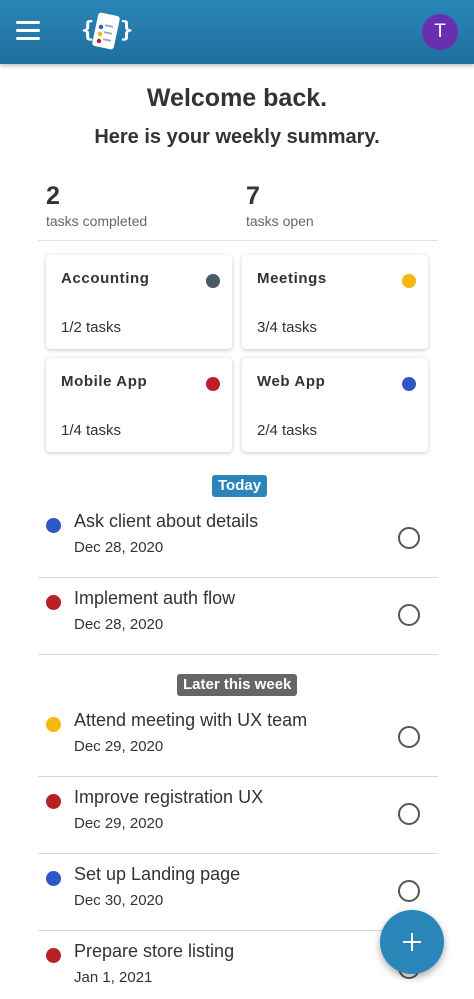 The width and height of the screenshot is (474, 999). Describe the element at coordinates (280, 221) in the screenshot. I see `stat-label: tasks open` at that location.